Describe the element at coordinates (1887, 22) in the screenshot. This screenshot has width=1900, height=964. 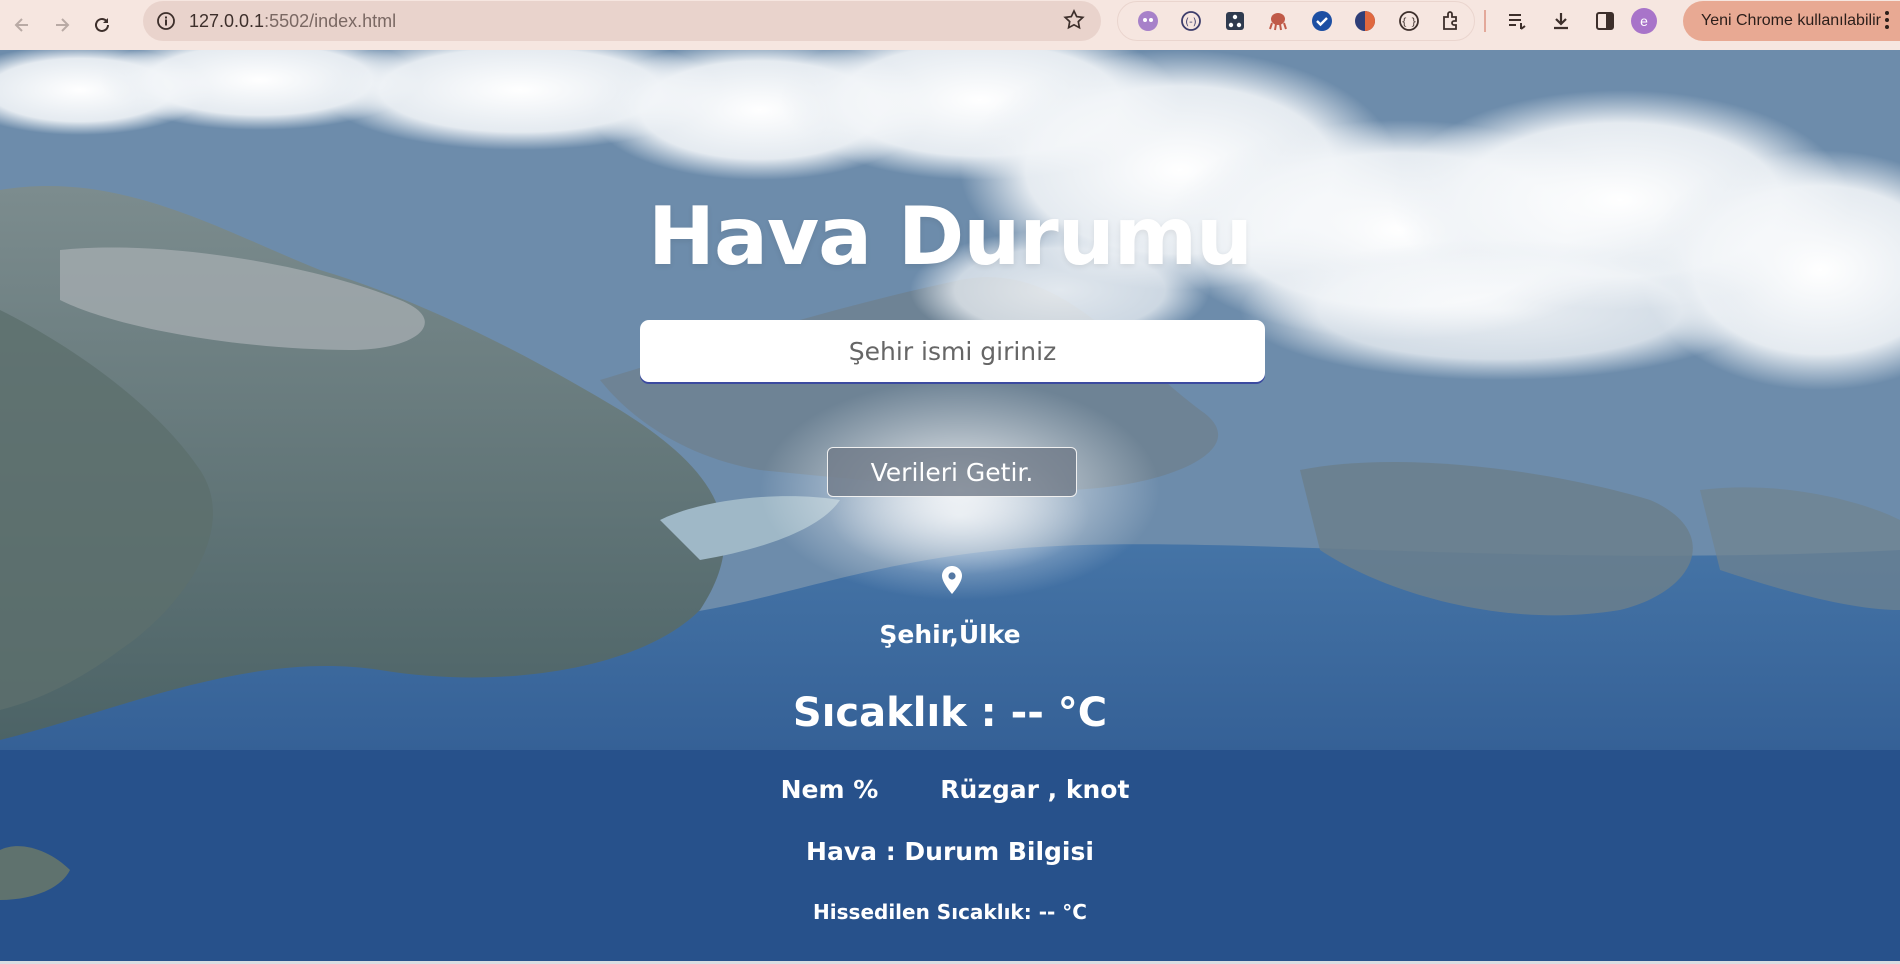
I see `more-menu-icon` at that location.